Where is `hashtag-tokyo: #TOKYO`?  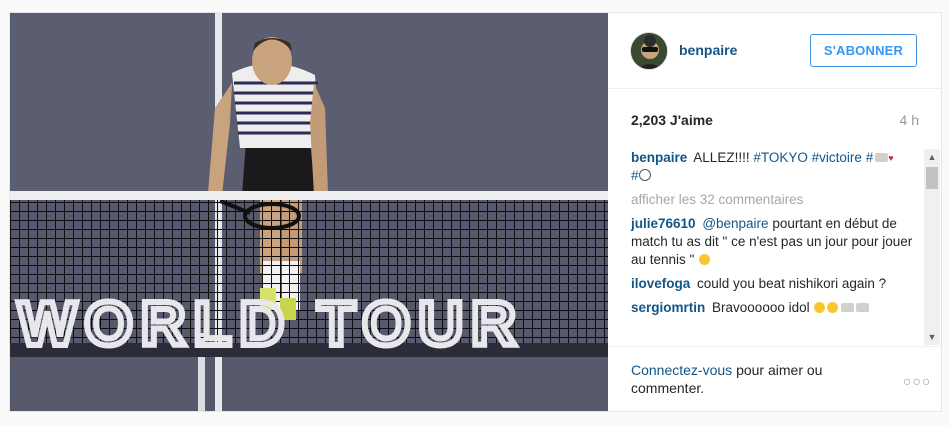
hashtag-tokyo: #TOKYO is located at coordinates (780, 157).